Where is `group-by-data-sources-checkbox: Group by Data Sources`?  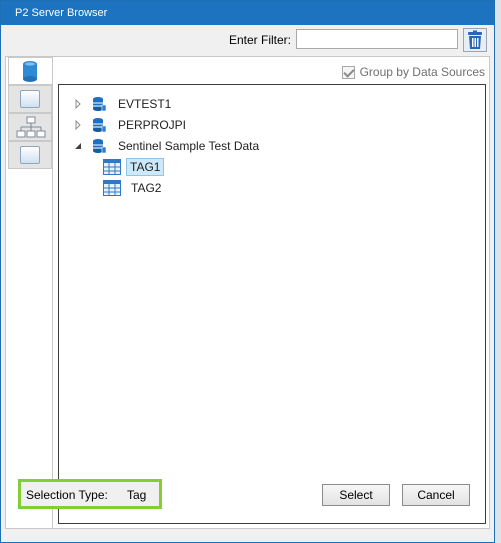 group-by-data-sources-checkbox: Group by Data Sources is located at coordinates (413, 72).